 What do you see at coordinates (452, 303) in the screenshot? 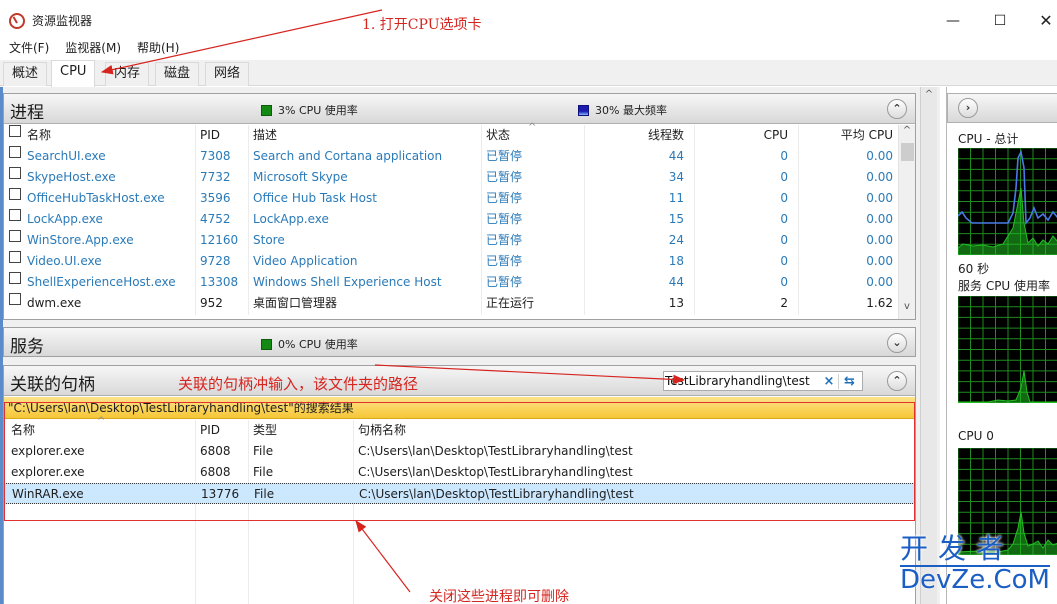
I see `process-row: dwm.exe 952 桌面窗口管理器 正在运行 13 2 1.62` at bounding box center [452, 303].